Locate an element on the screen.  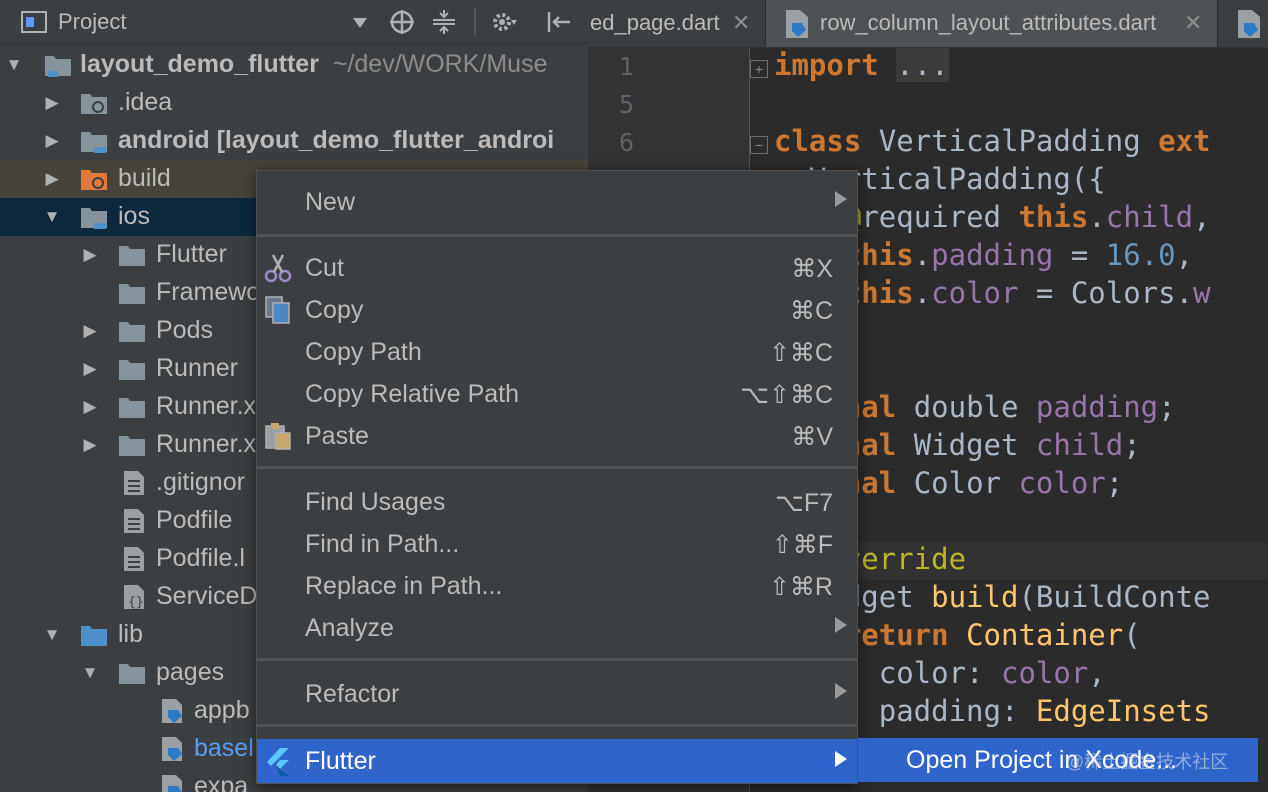
menu-item-flutter: Flutter is located at coordinates (557, 761).